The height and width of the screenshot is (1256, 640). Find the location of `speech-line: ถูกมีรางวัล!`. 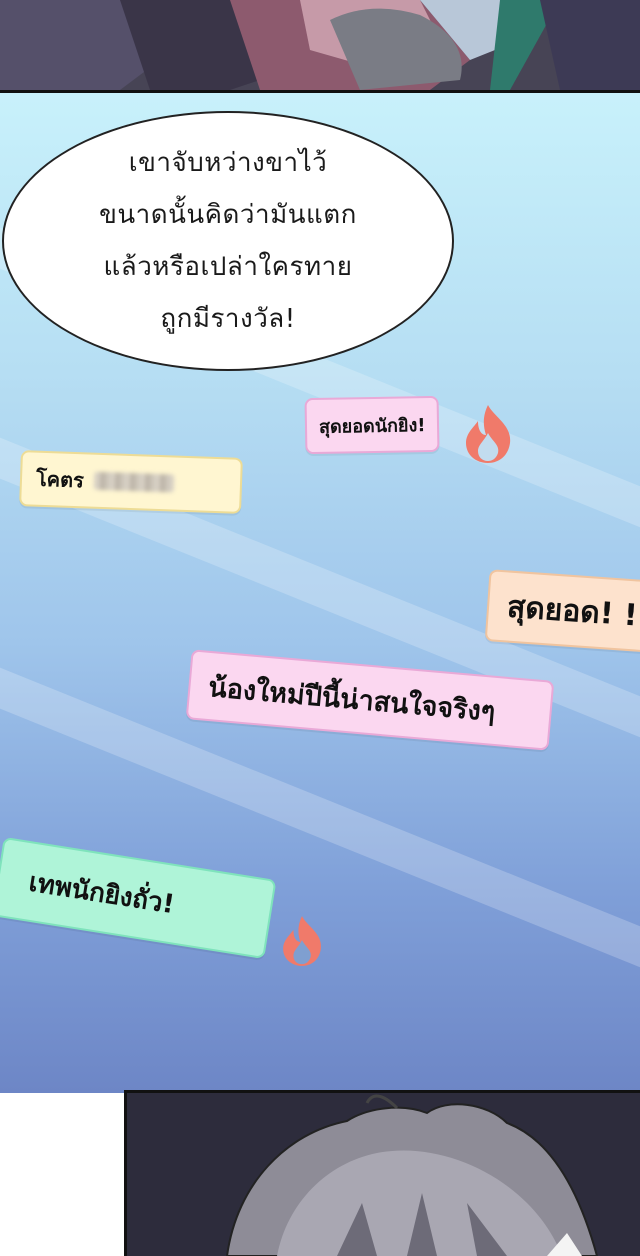

speech-line: ถูกมีรางวัล! is located at coordinates (228, 319).